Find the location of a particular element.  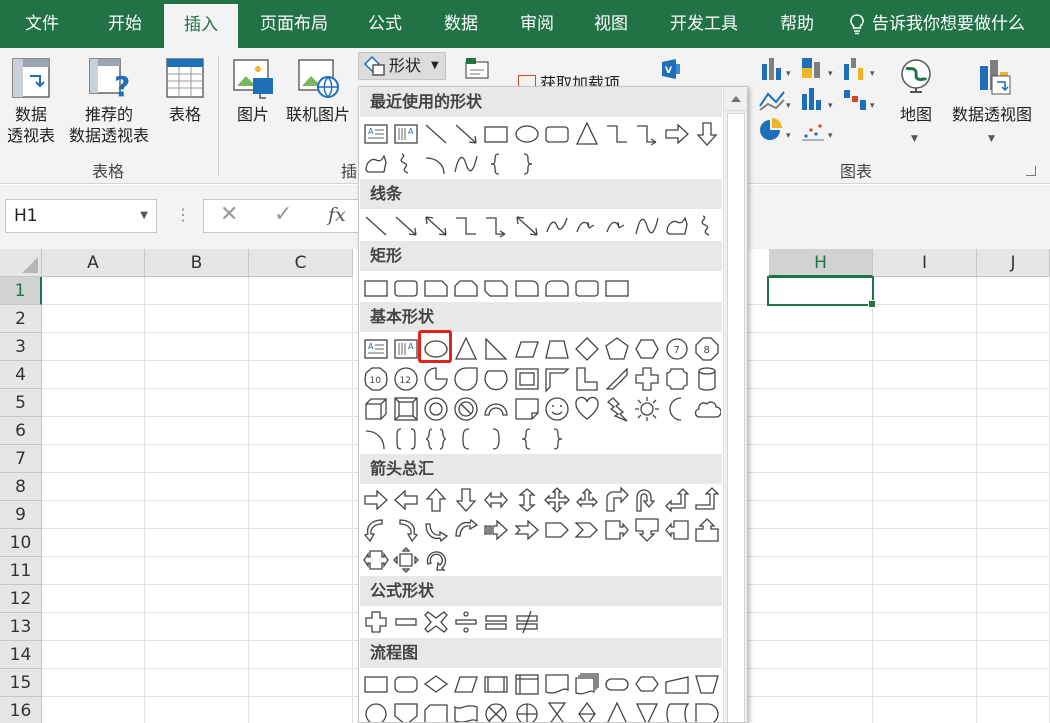

cloud-icon is located at coordinates (707, 409).